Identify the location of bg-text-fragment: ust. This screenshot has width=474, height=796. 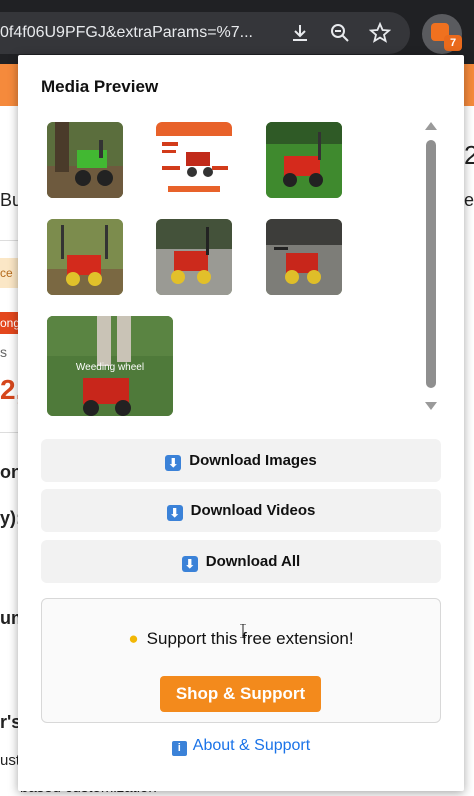
(10, 760).